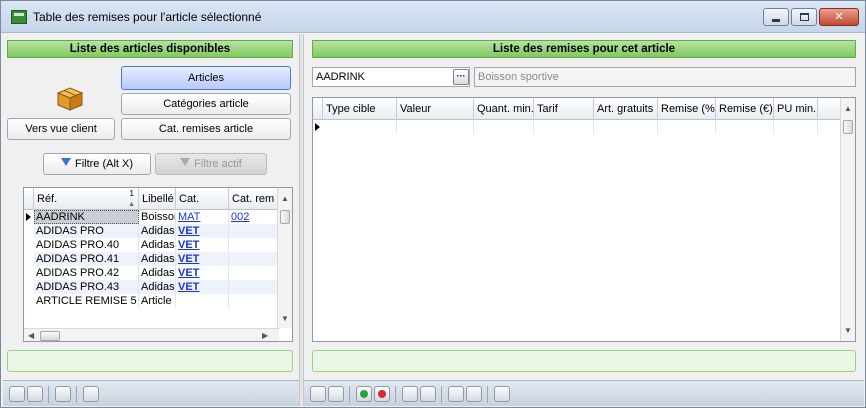 The image size is (866, 408). What do you see at coordinates (435, 109) in the screenshot?
I see `column-header-valeur: Valeur` at bounding box center [435, 109].